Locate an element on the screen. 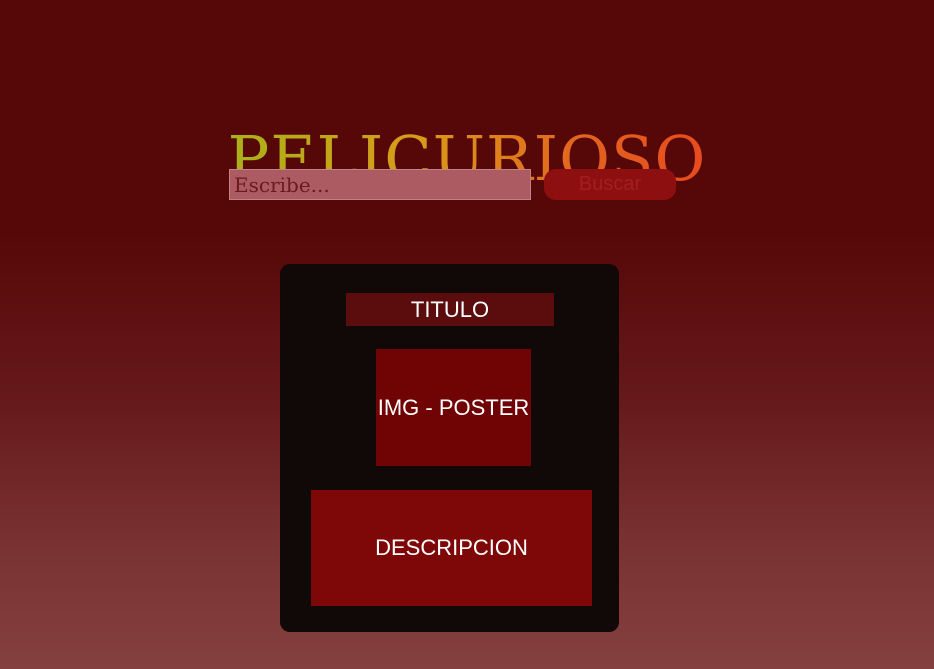  movie-title: TITULO is located at coordinates (450, 309).